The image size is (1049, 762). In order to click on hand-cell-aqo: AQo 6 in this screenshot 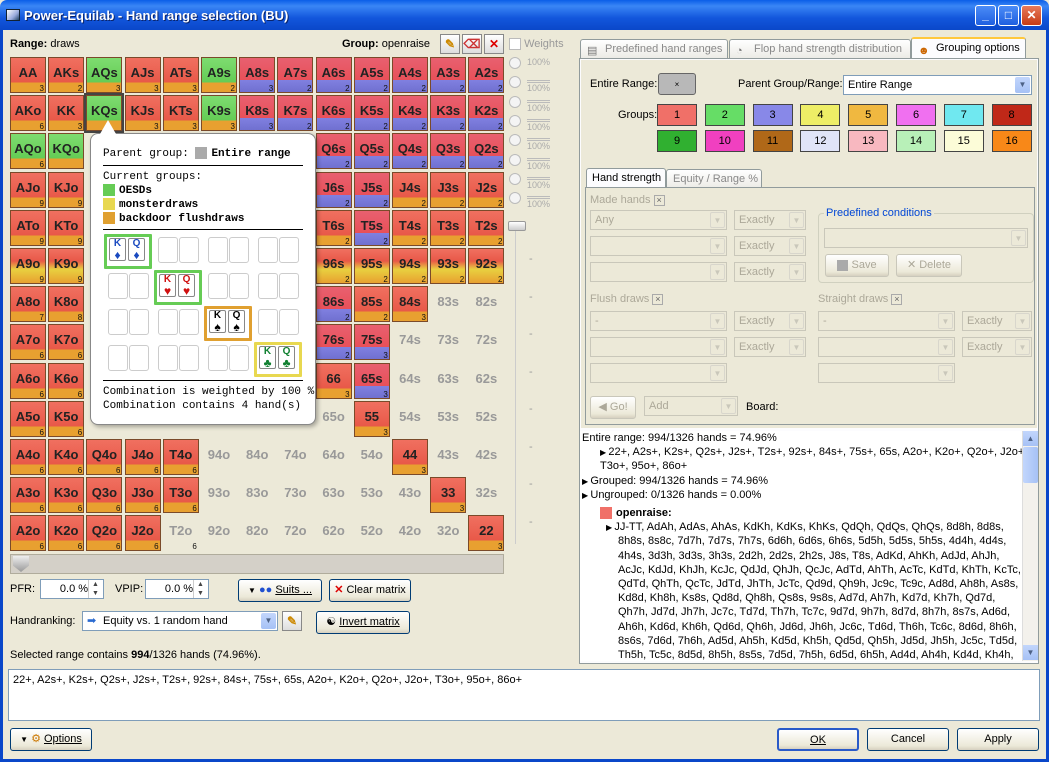, I will do `click(28, 151)`.